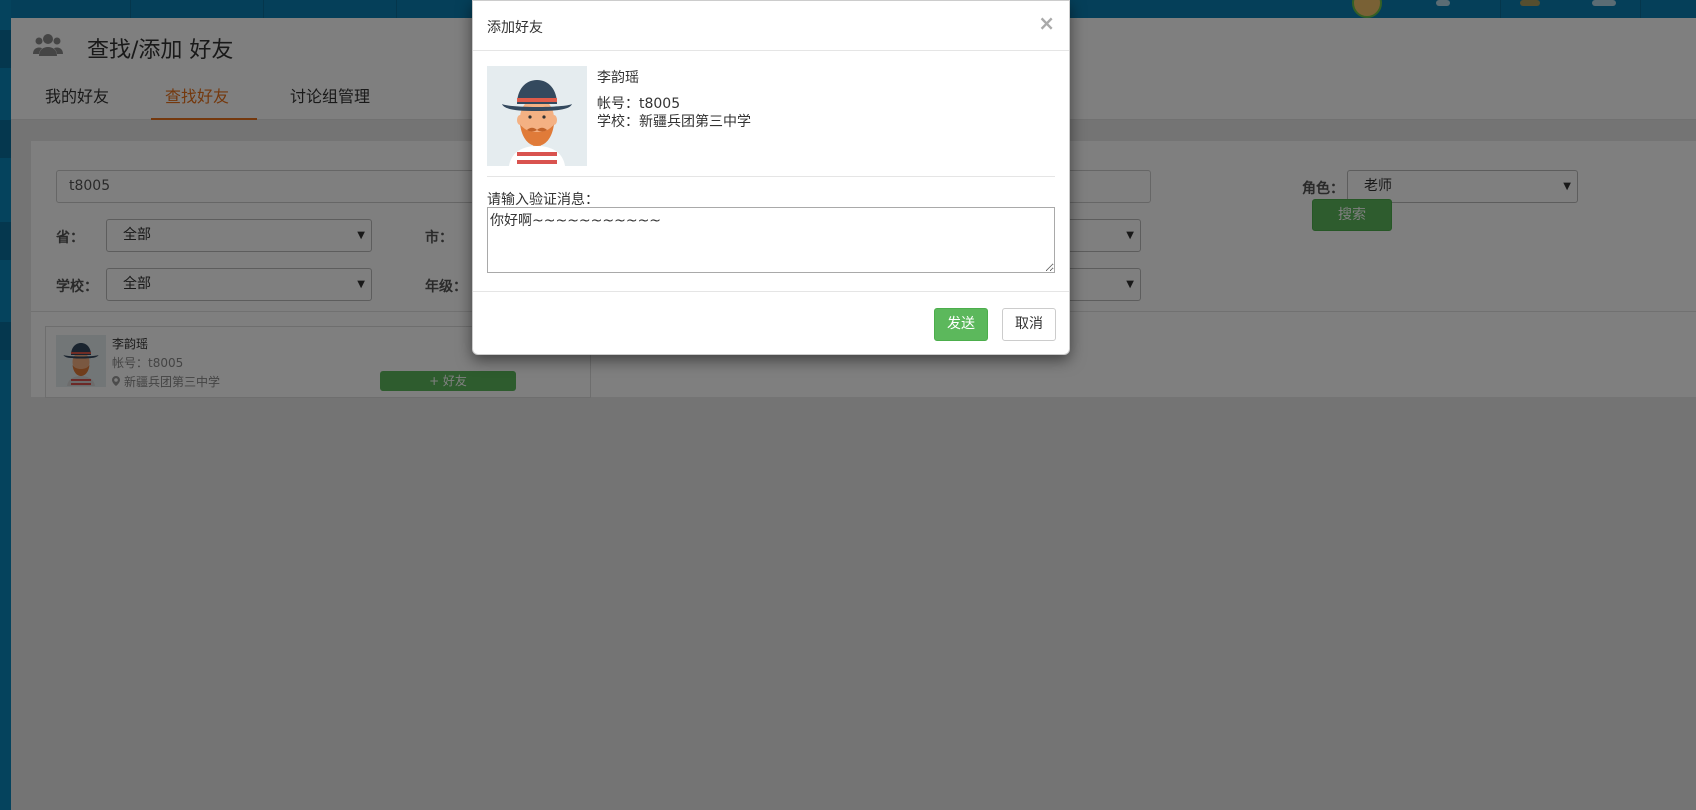 This screenshot has width=1696, height=810. Describe the element at coordinates (618, 78) in the screenshot. I see `friend-name: 李韵瑶` at that location.